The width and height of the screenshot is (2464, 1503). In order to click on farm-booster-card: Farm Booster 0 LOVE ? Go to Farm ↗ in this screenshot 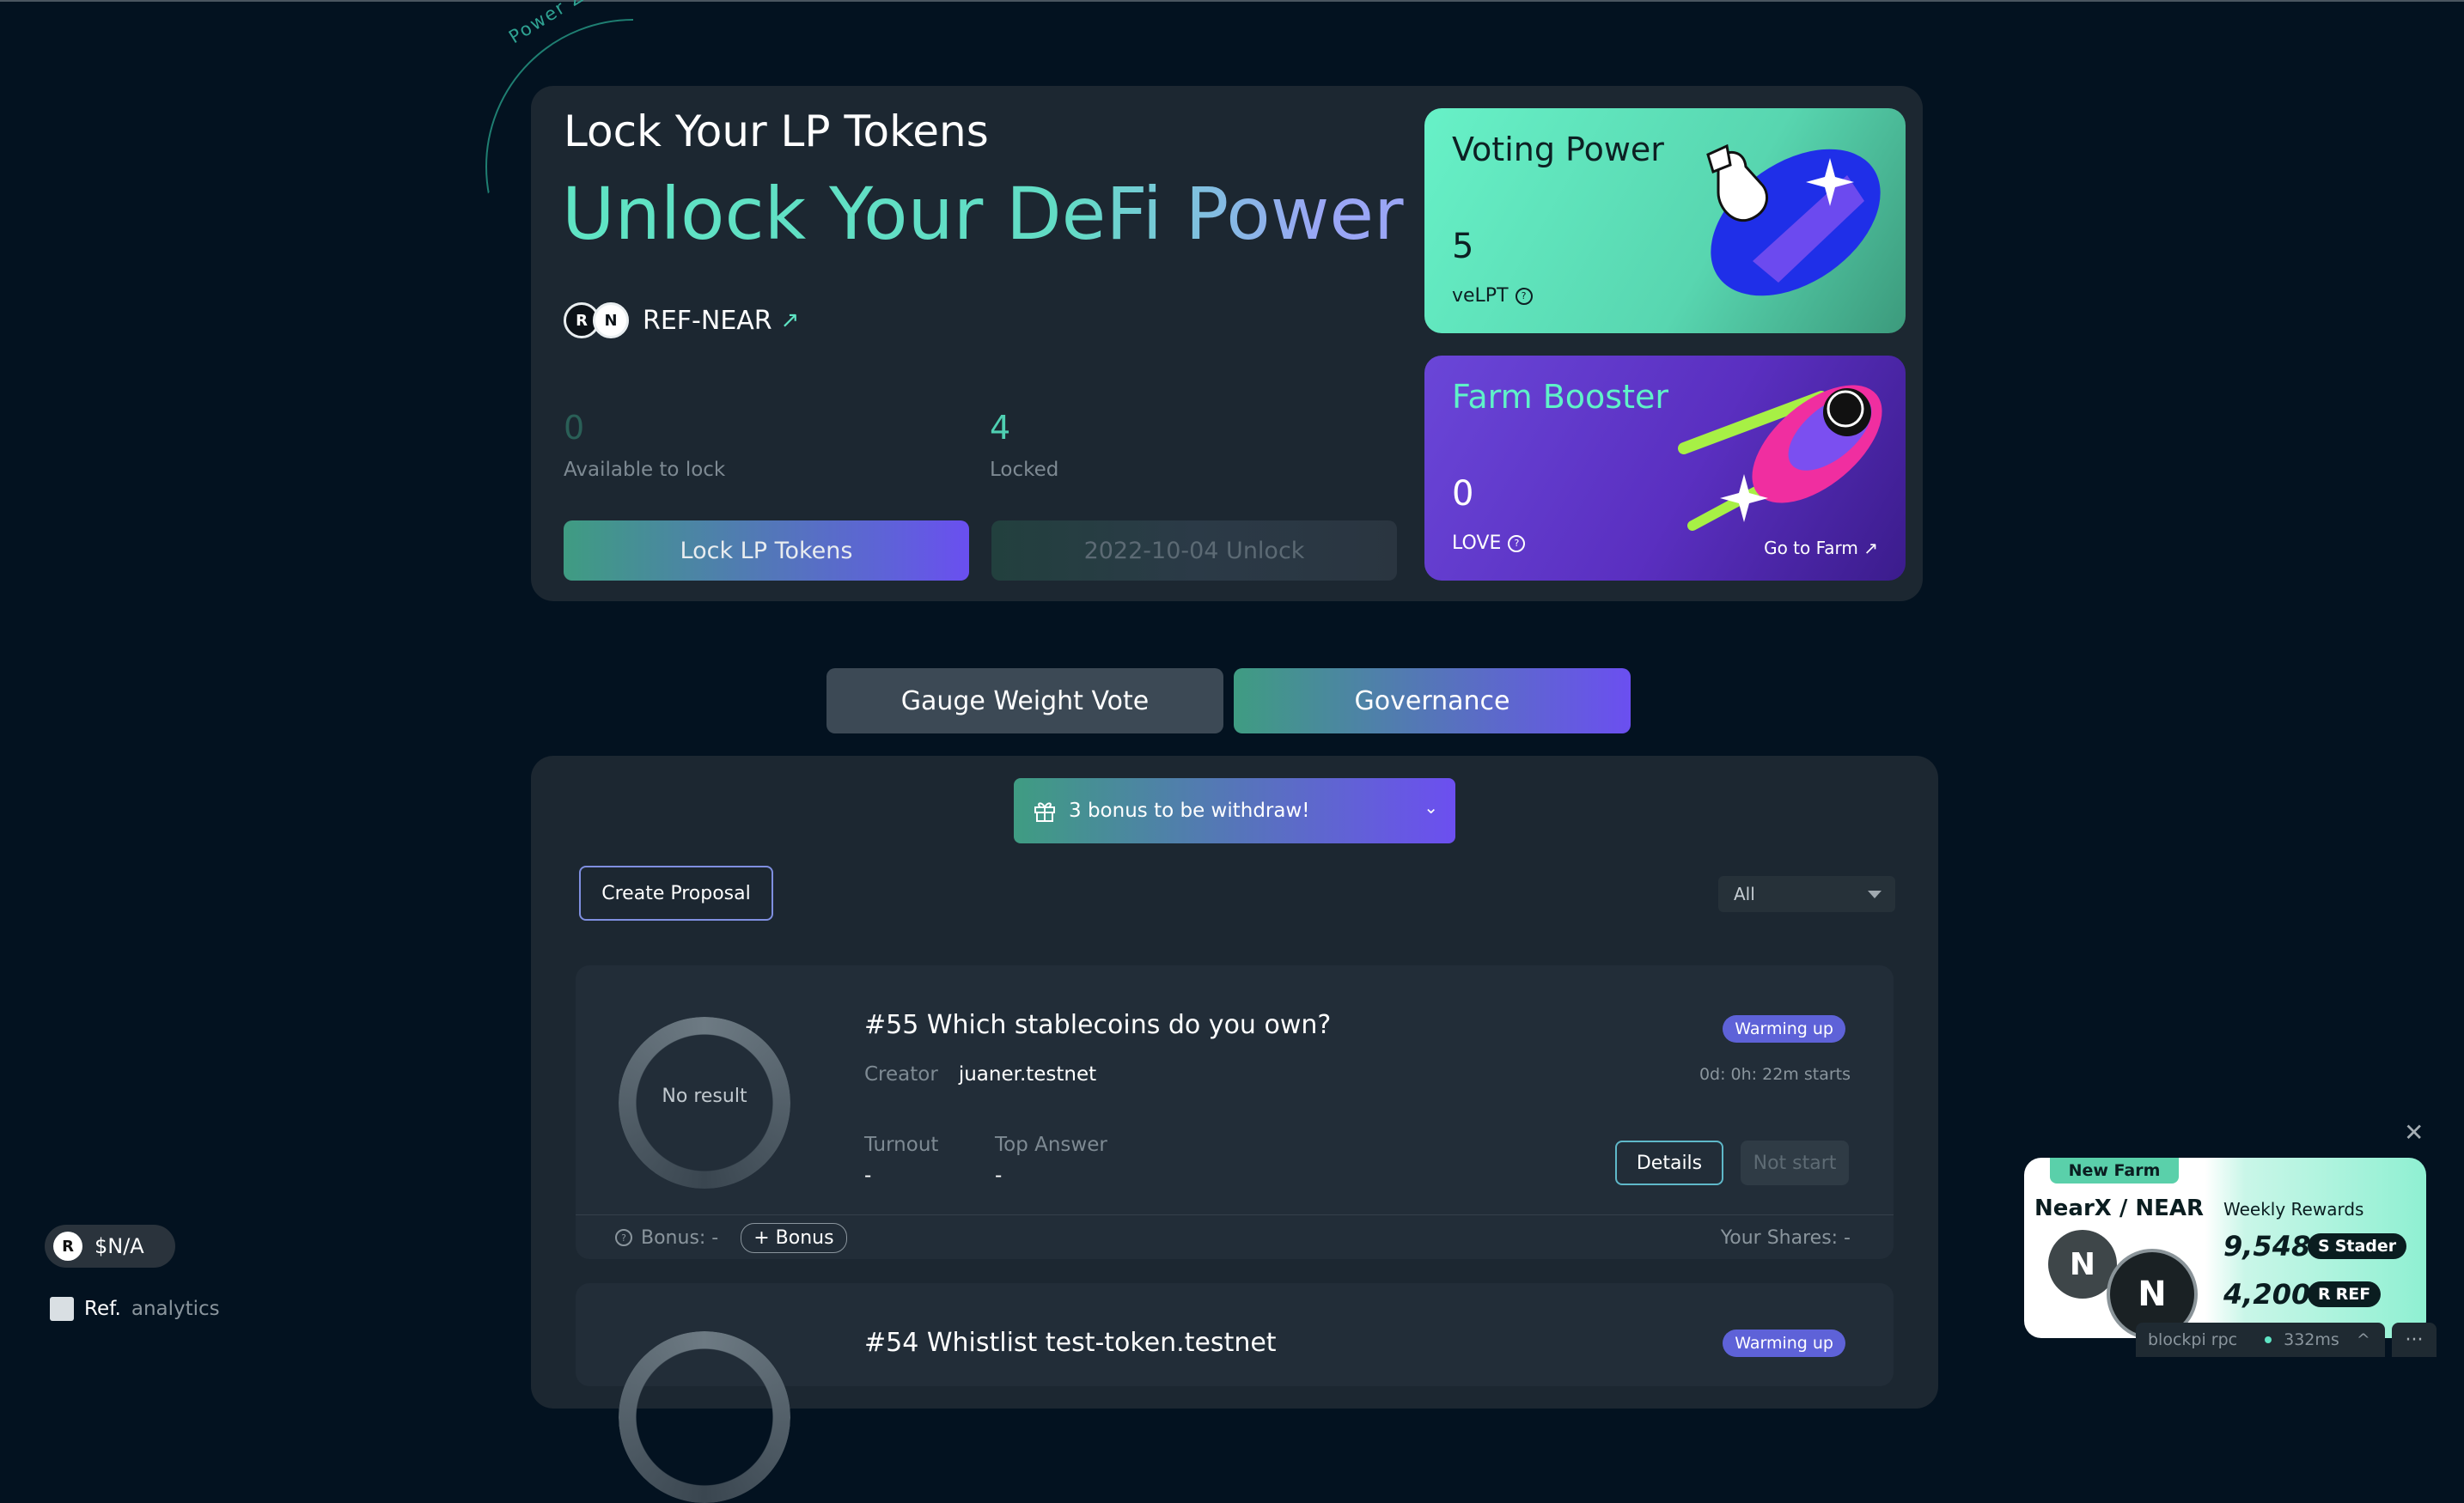, I will do `click(1665, 468)`.